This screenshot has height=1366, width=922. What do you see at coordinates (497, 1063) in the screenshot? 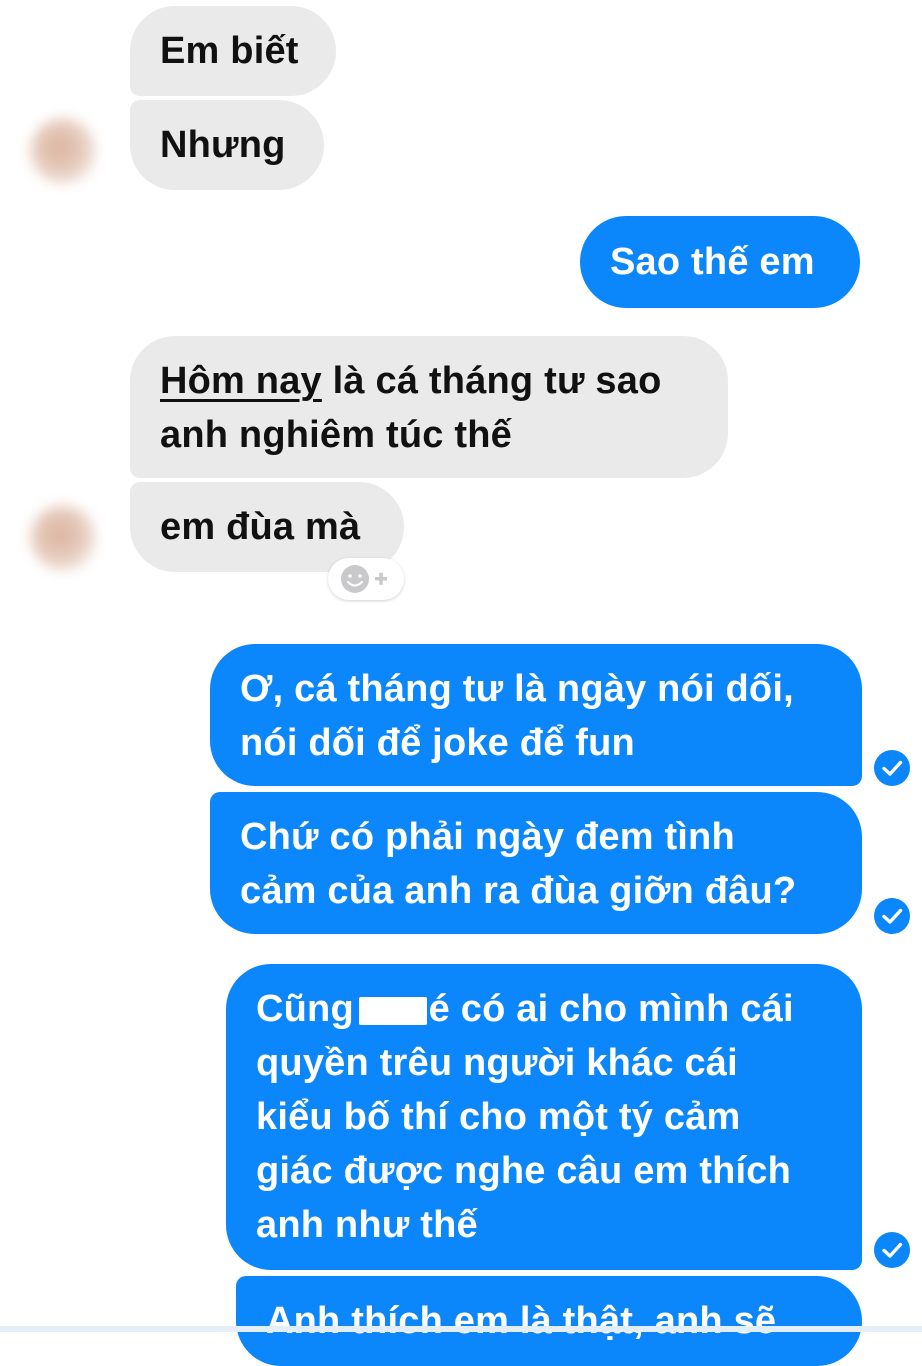
I see `message-text-line: quyền trêu người khác cái` at bounding box center [497, 1063].